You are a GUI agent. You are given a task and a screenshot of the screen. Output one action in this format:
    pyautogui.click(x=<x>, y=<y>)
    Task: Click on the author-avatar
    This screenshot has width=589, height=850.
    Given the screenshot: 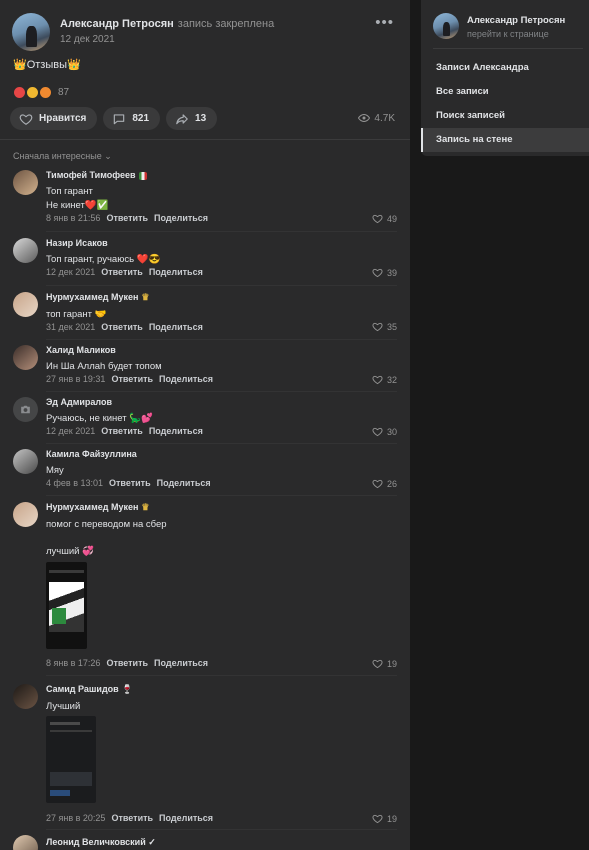 What is the action you would take?
    pyautogui.click(x=31, y=32)
    